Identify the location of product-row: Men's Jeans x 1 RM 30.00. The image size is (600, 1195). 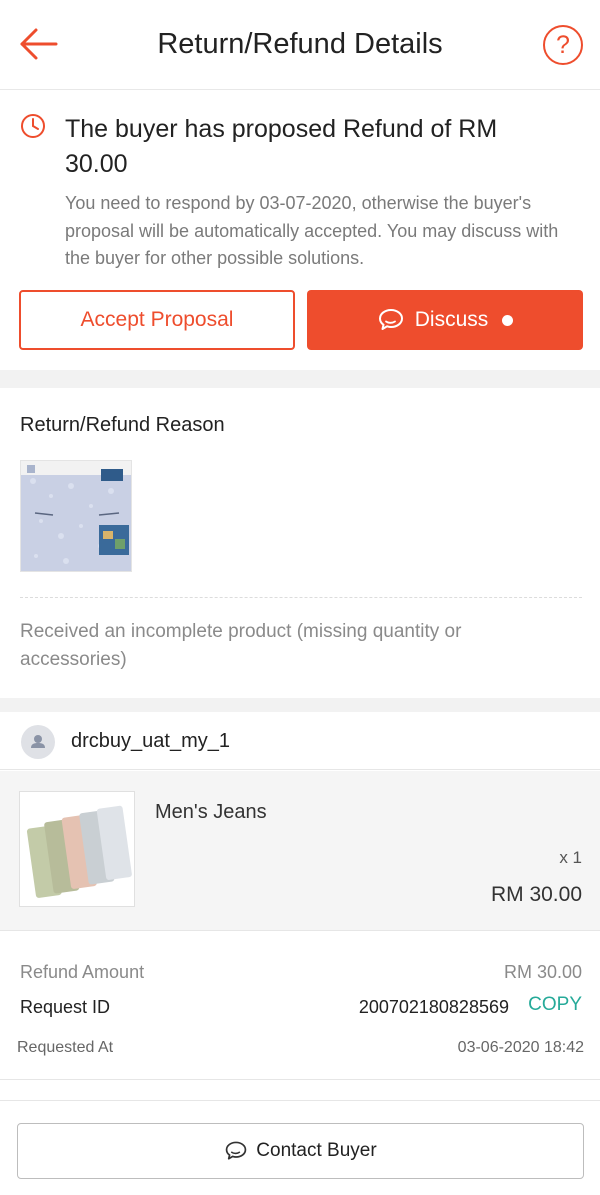
(300, 851).